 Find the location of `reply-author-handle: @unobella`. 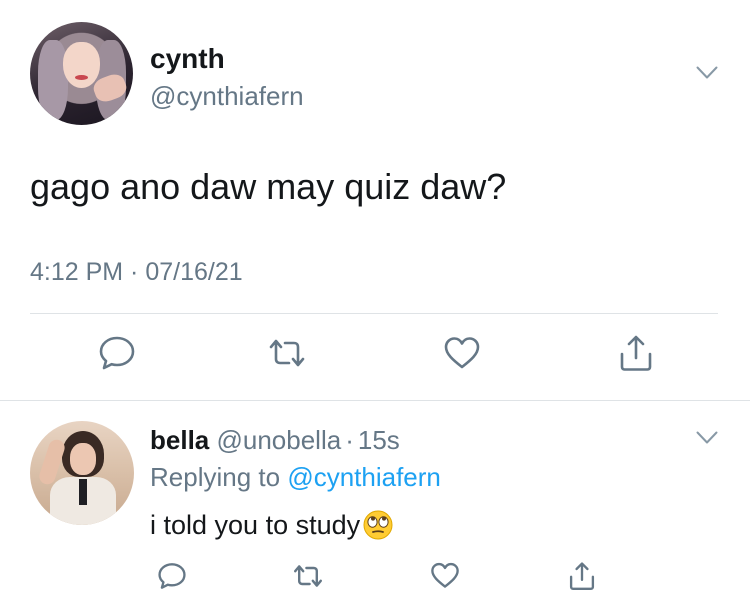

reply-author-handle: @unobella is located at coordinates (278, 440).